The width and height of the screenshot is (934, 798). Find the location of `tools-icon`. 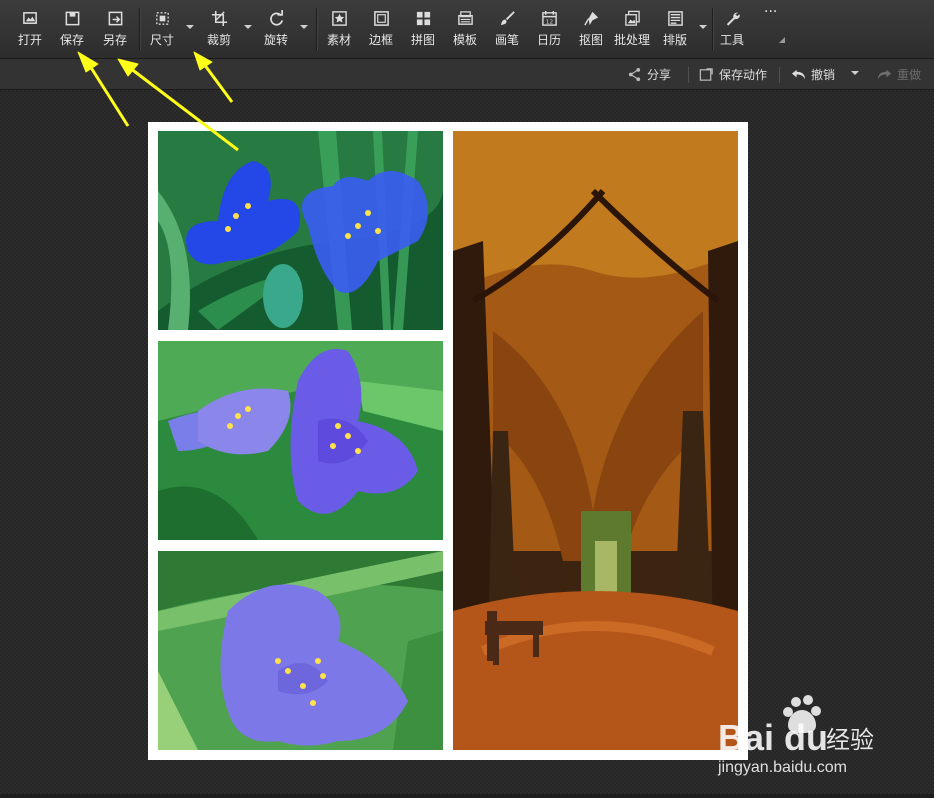

tools-icon is located at coordinates (732, 18).